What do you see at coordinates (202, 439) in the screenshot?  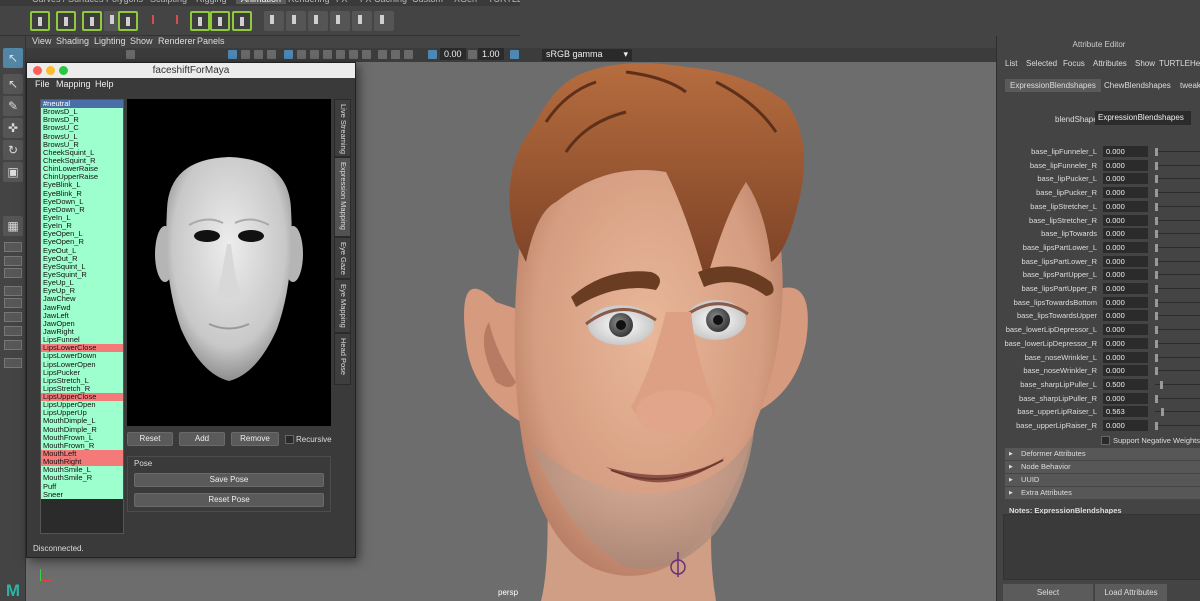 I see `add-button: Add` at bounding box center [202, 439].